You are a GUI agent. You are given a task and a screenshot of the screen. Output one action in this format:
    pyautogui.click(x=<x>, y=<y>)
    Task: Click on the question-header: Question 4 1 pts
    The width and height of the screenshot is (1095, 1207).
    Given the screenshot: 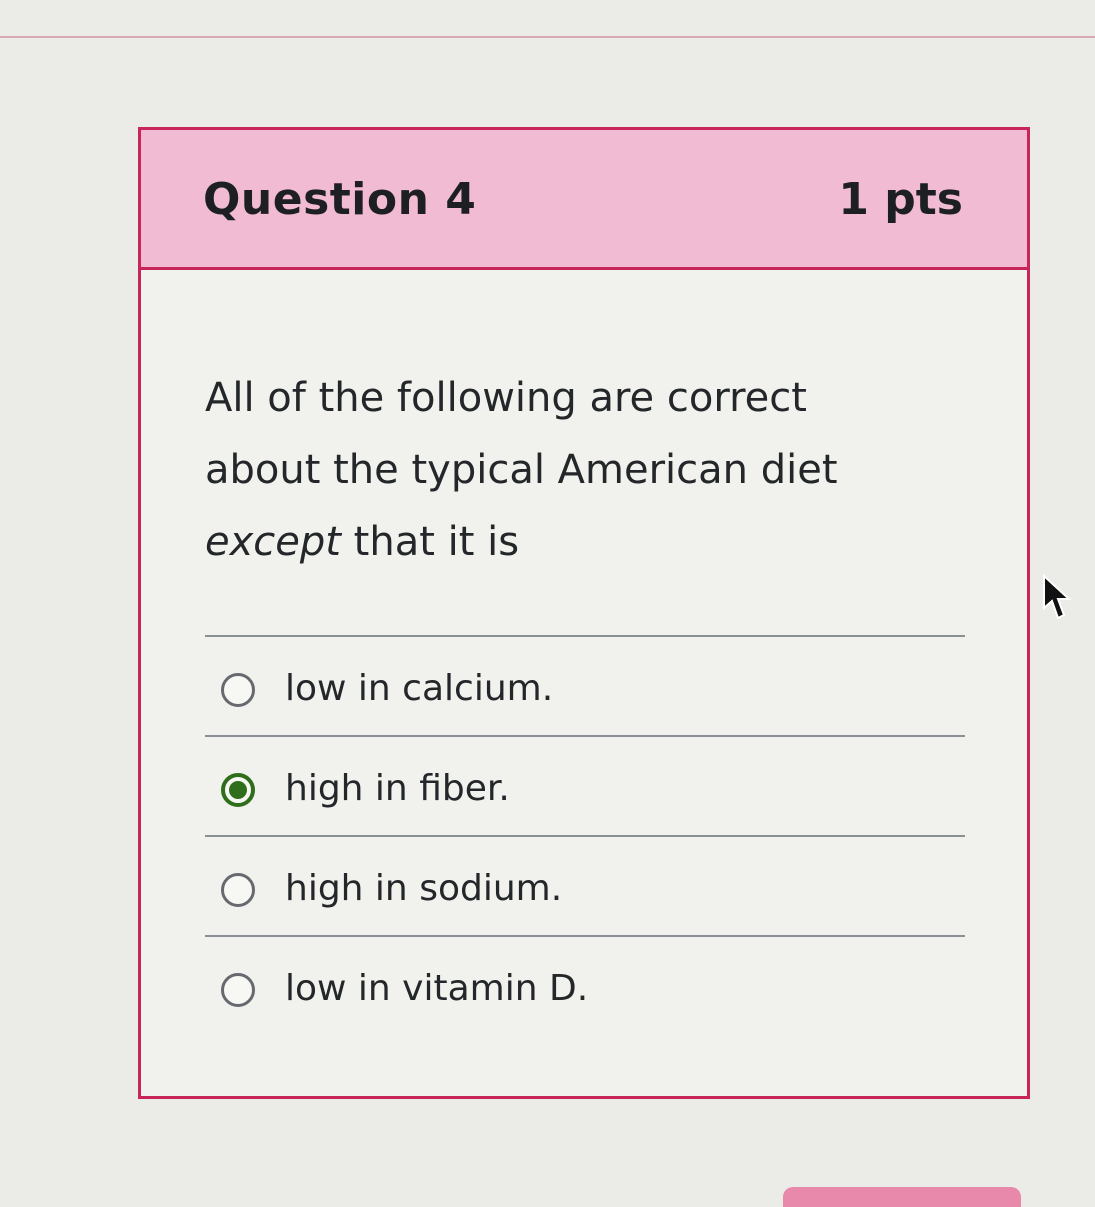 What is the action you would take?
    pyautogui.click(x=584, y=200)
    